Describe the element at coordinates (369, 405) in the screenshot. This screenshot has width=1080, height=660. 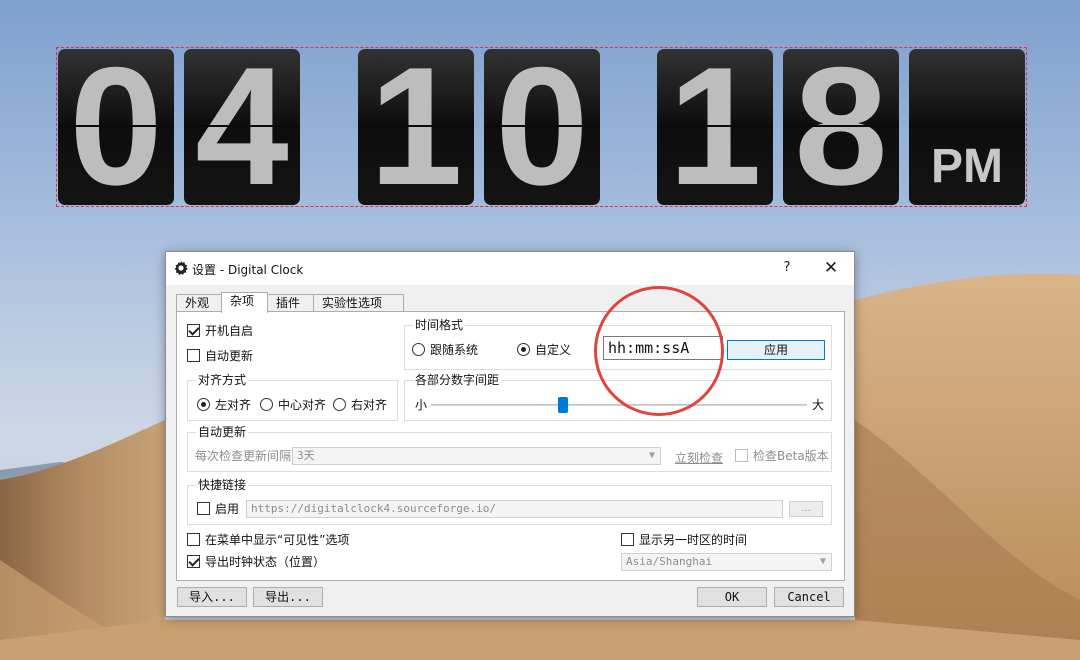
I see `align-right-label: 右对齐` at that location.